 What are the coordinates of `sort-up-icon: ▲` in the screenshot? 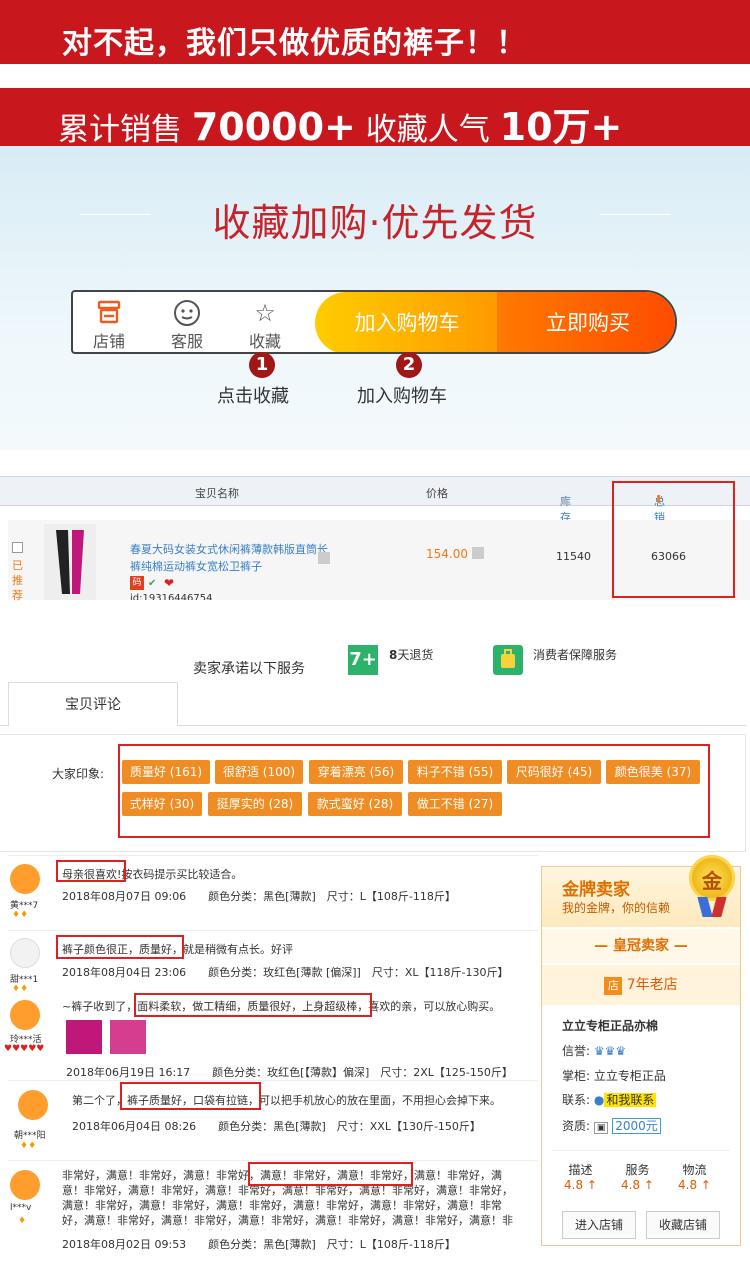 It's located at (564, 499).